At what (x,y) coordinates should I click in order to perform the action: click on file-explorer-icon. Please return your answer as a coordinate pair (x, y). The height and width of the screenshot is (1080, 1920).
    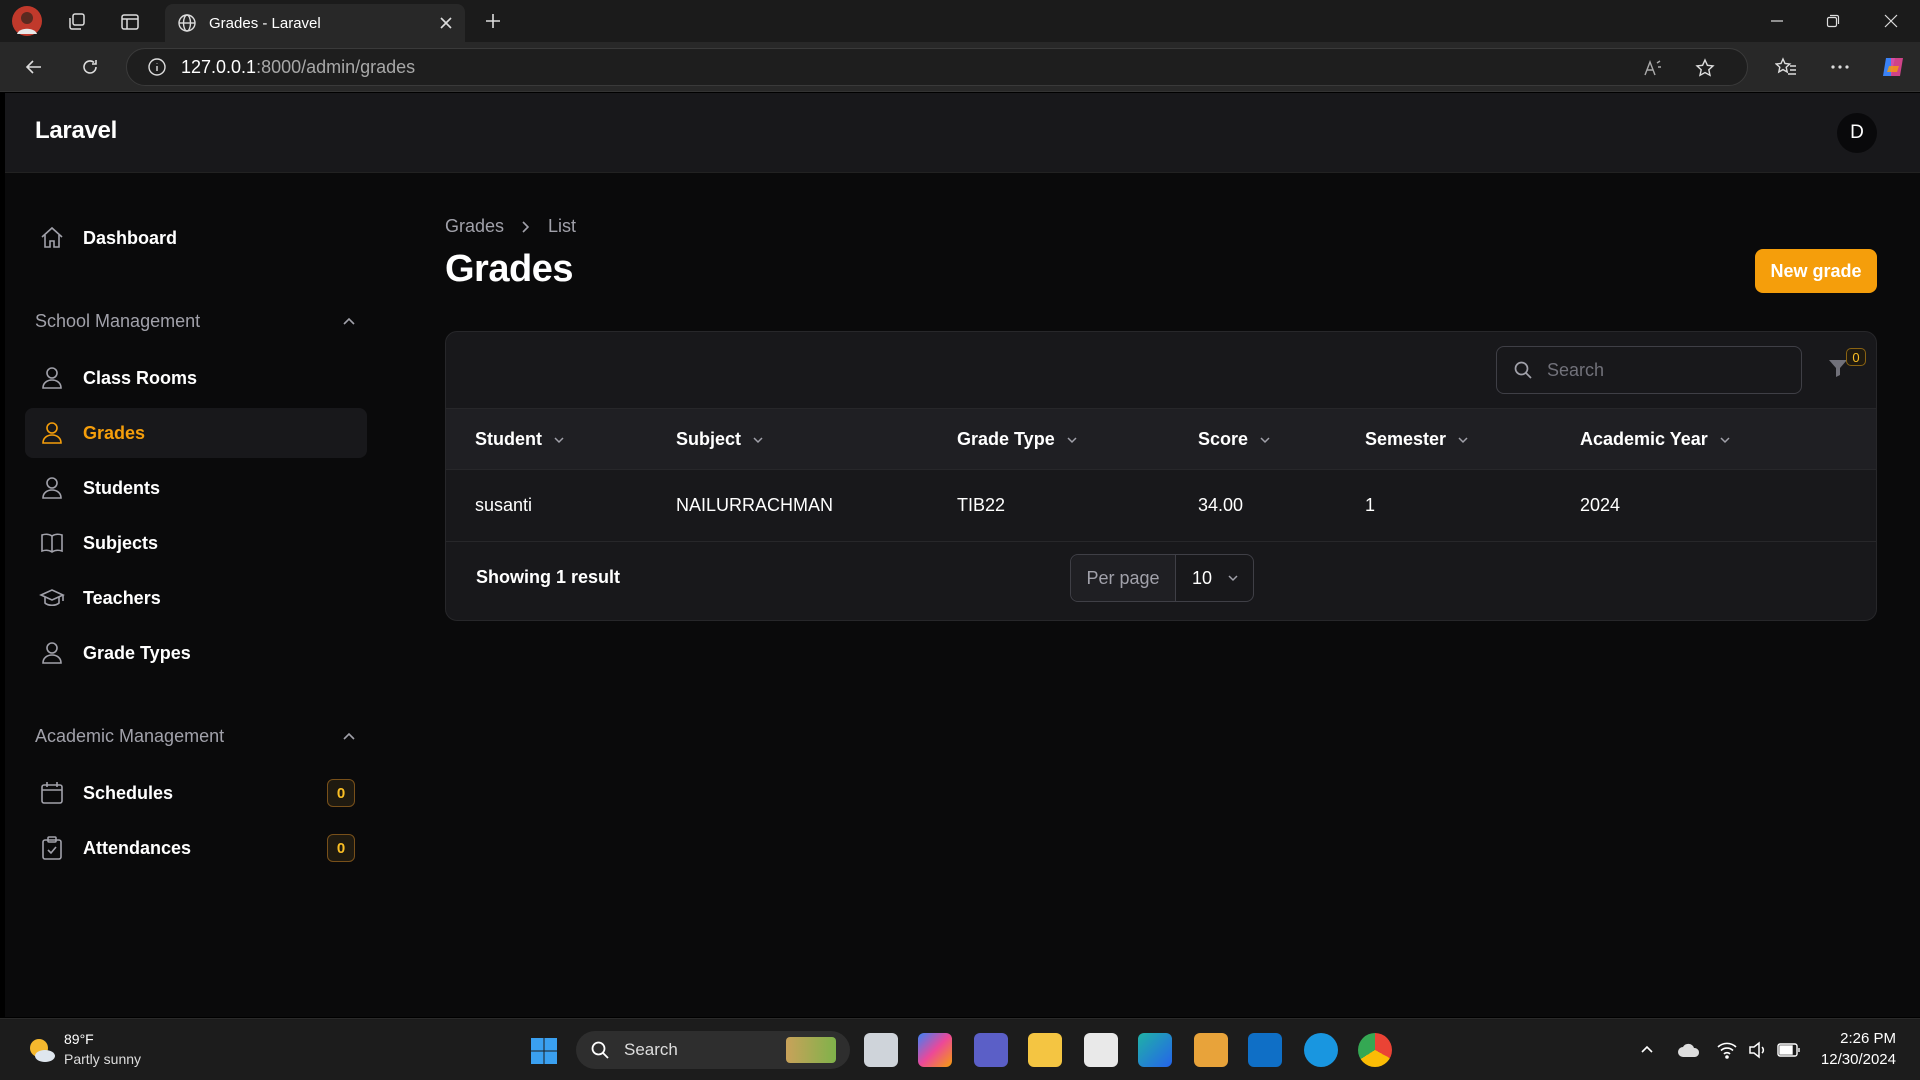
    Looking at the image, I should click on (1045, 1050).